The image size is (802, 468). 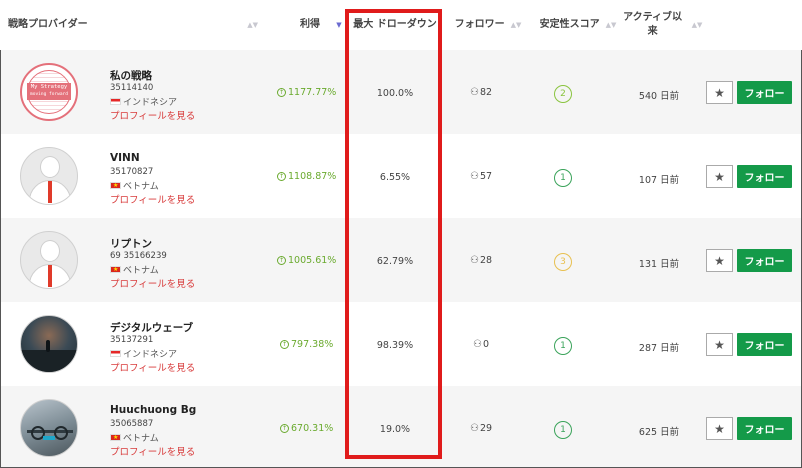 I want to click on followers-text: 82, so click(x=486, y=92).